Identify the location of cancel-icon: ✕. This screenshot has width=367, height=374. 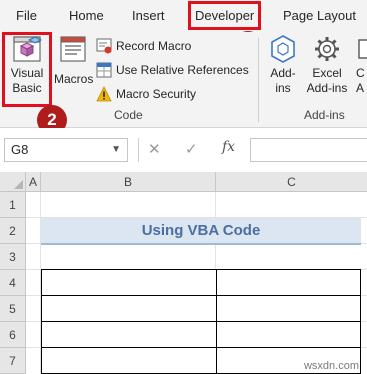
(154, 149).